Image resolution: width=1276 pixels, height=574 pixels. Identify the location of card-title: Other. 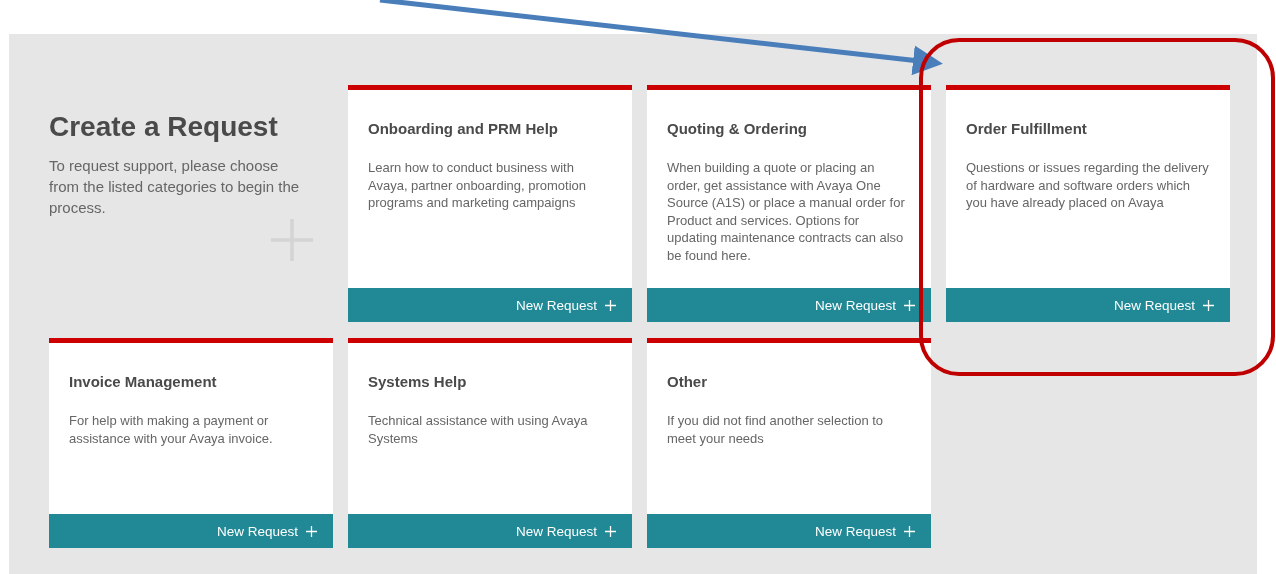
(687, 381).